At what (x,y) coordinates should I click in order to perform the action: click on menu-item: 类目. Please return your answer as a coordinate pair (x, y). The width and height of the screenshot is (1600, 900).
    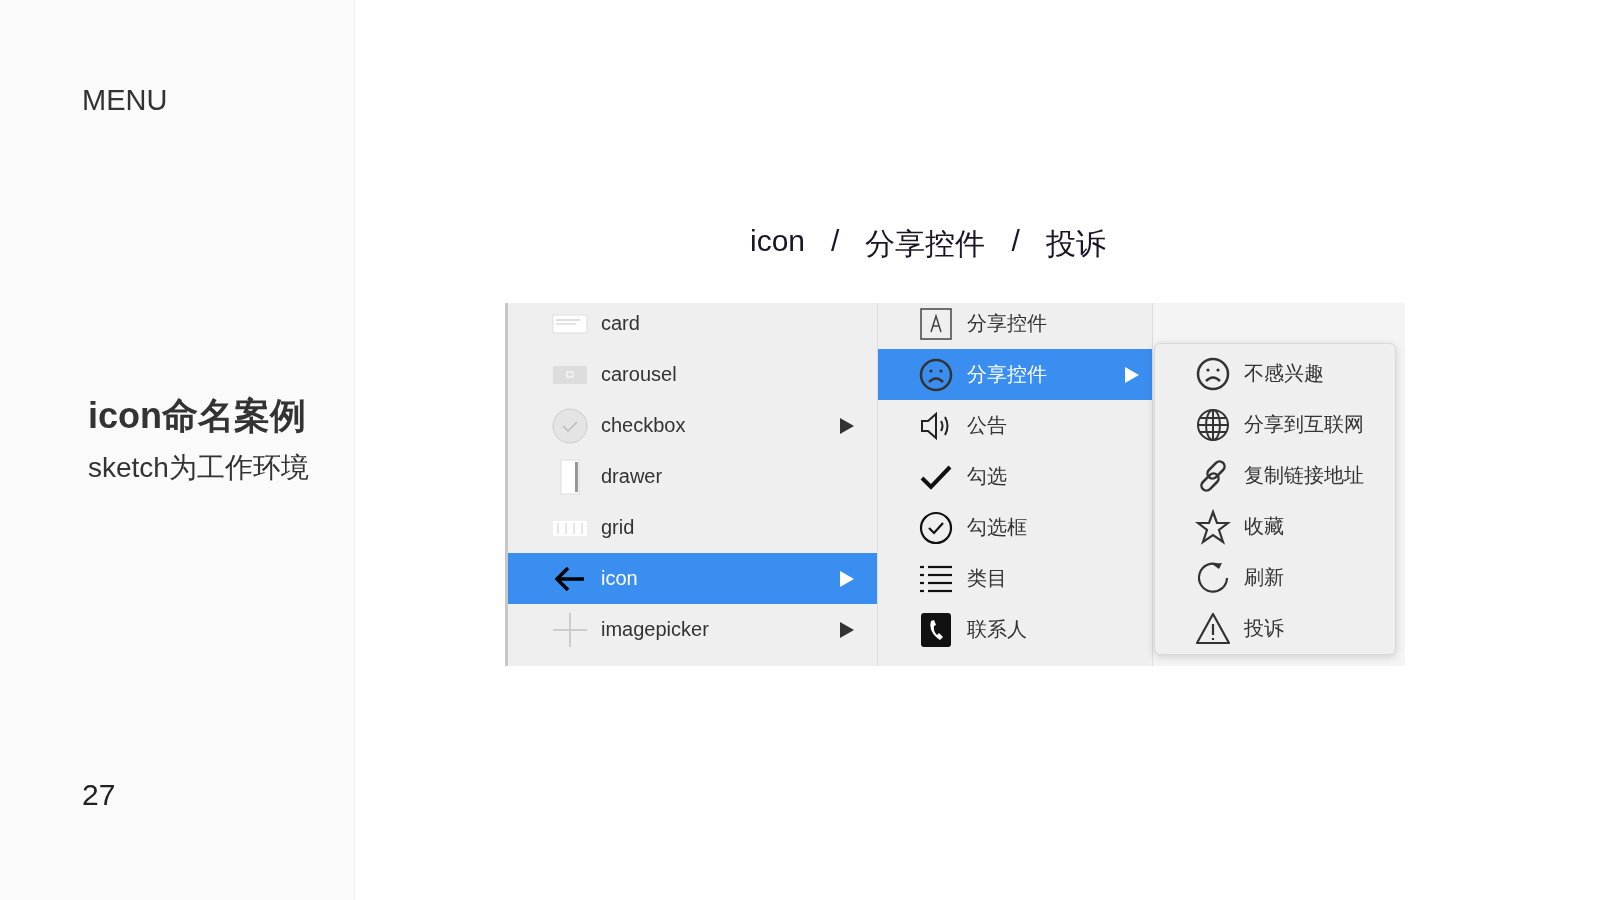
    Looking at the image, I should click on (1015, 578).